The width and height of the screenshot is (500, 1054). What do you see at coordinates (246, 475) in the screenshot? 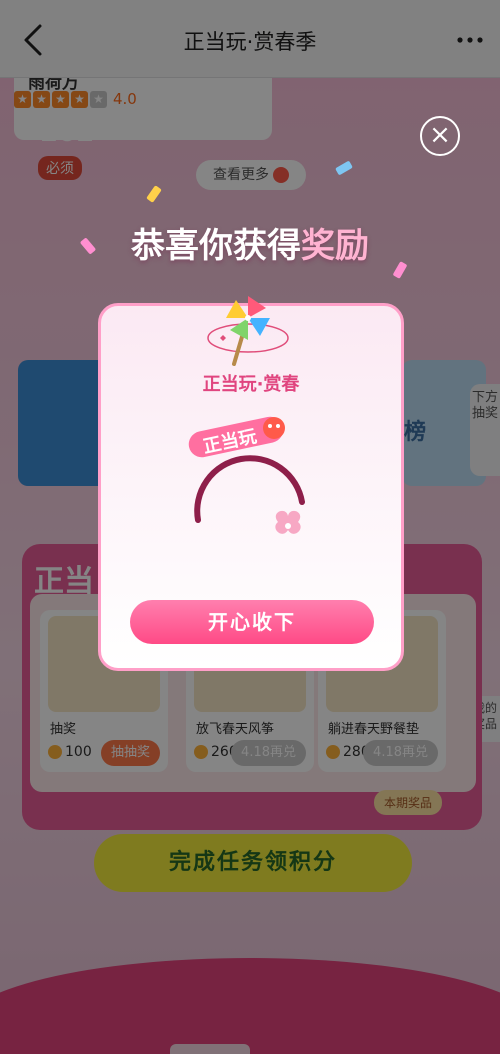
I see `headband-icon: 正当玩` at bounding box center [246, 475].